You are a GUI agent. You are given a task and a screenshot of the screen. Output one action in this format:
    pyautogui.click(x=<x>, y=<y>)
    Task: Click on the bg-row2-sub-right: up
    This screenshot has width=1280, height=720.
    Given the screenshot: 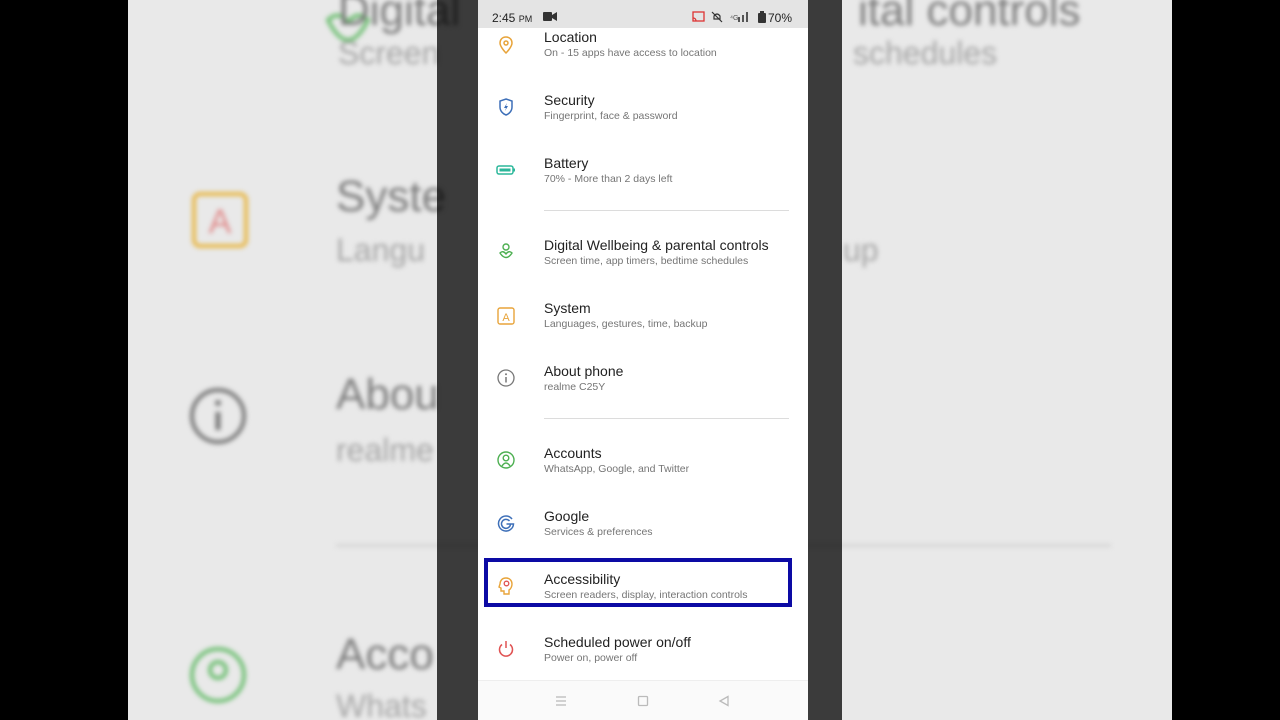 What is the action you would take?
    pyautogui.click(x=861, y=250)
    